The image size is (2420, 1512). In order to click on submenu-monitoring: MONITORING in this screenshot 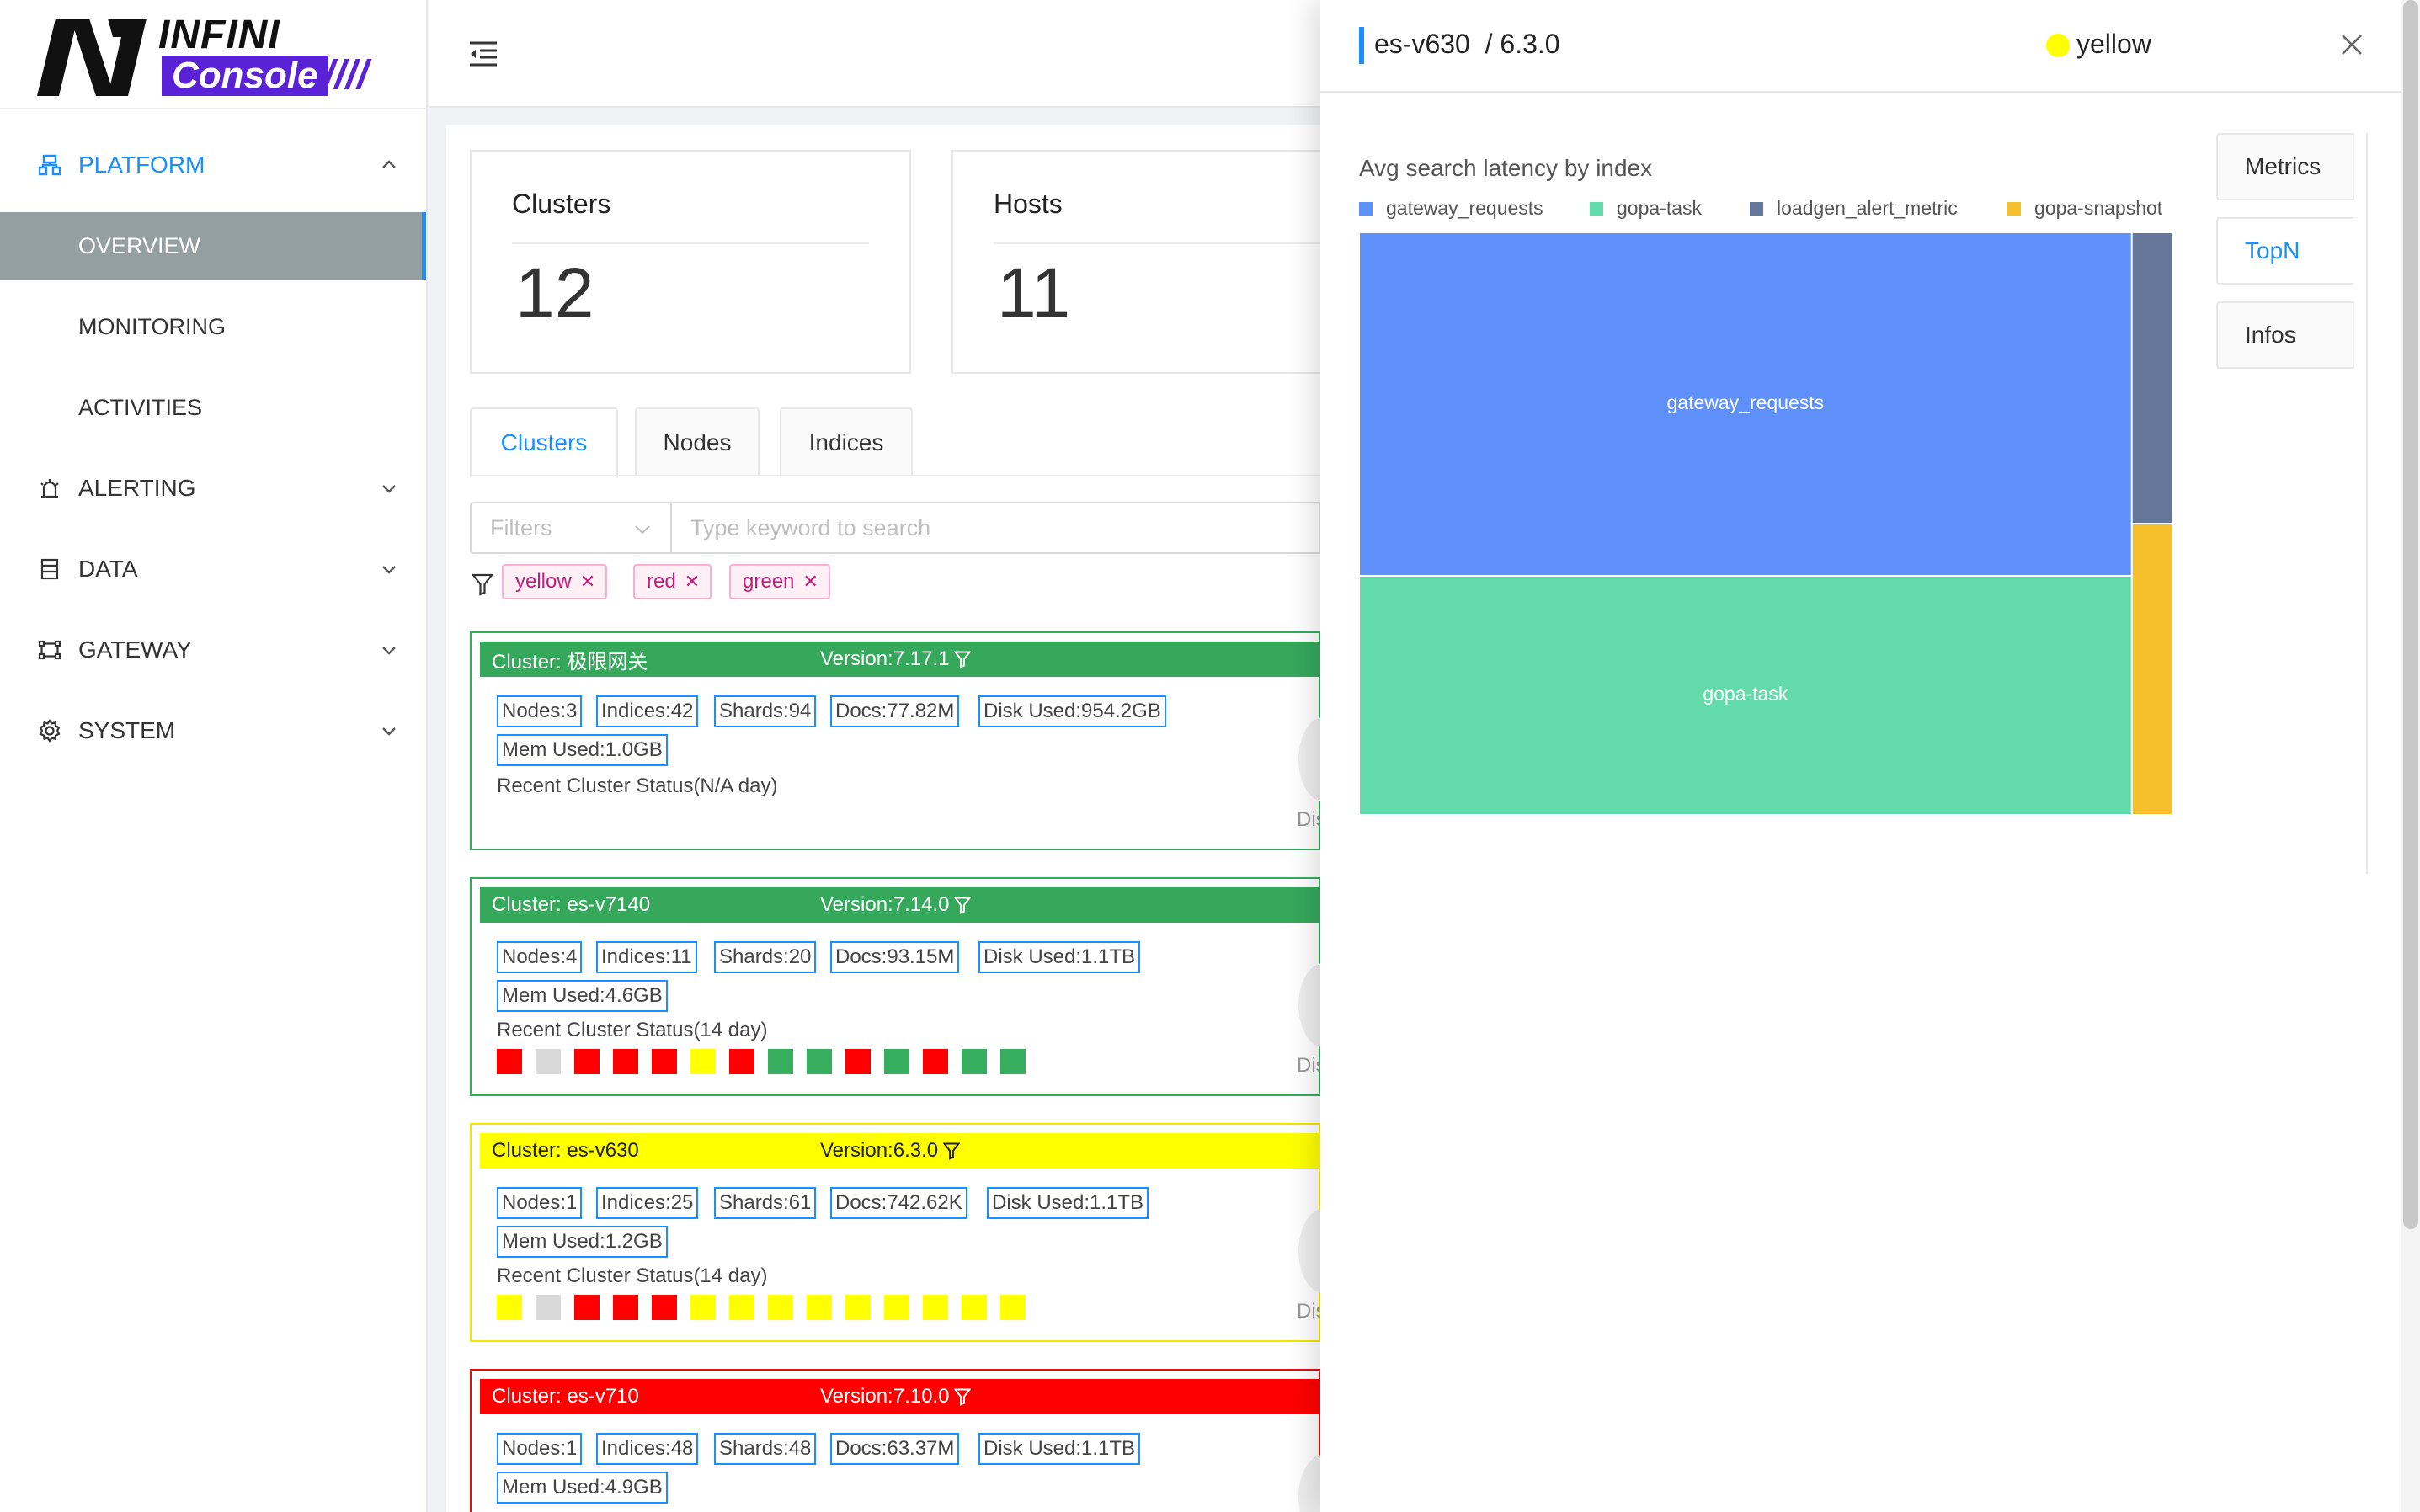, I will do `click(213, 327)`.